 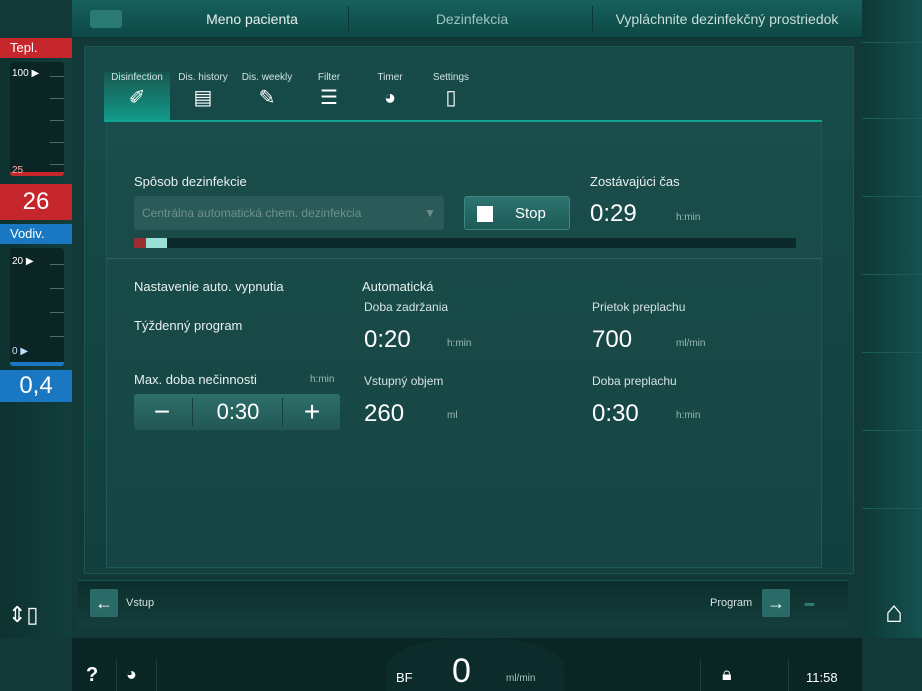 I want to click on temp-scale-bottom: 25, so click(x=18, y=170).